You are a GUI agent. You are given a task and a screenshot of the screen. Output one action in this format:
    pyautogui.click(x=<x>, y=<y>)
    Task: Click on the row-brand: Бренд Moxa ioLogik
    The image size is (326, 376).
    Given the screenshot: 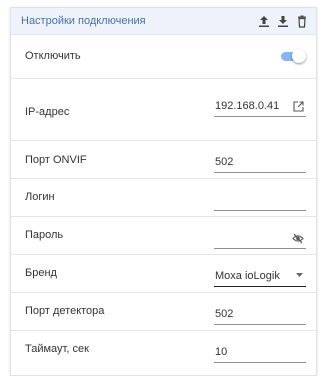 What is the action you would take?
    pyautogui.click(x=163, y=274)
    